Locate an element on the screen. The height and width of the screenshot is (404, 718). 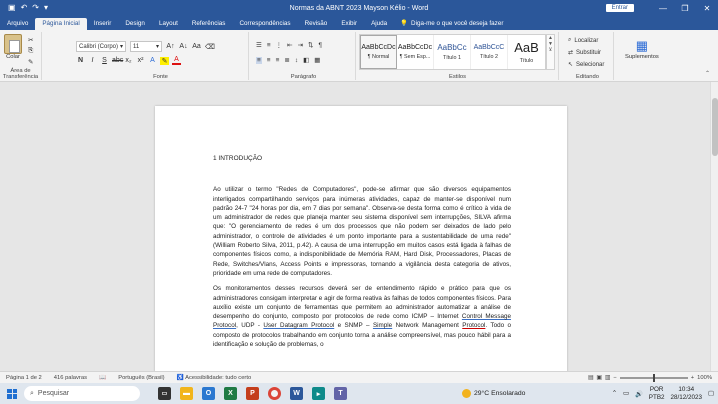
zoom-level: 100% is located at coordinates (704, 378).